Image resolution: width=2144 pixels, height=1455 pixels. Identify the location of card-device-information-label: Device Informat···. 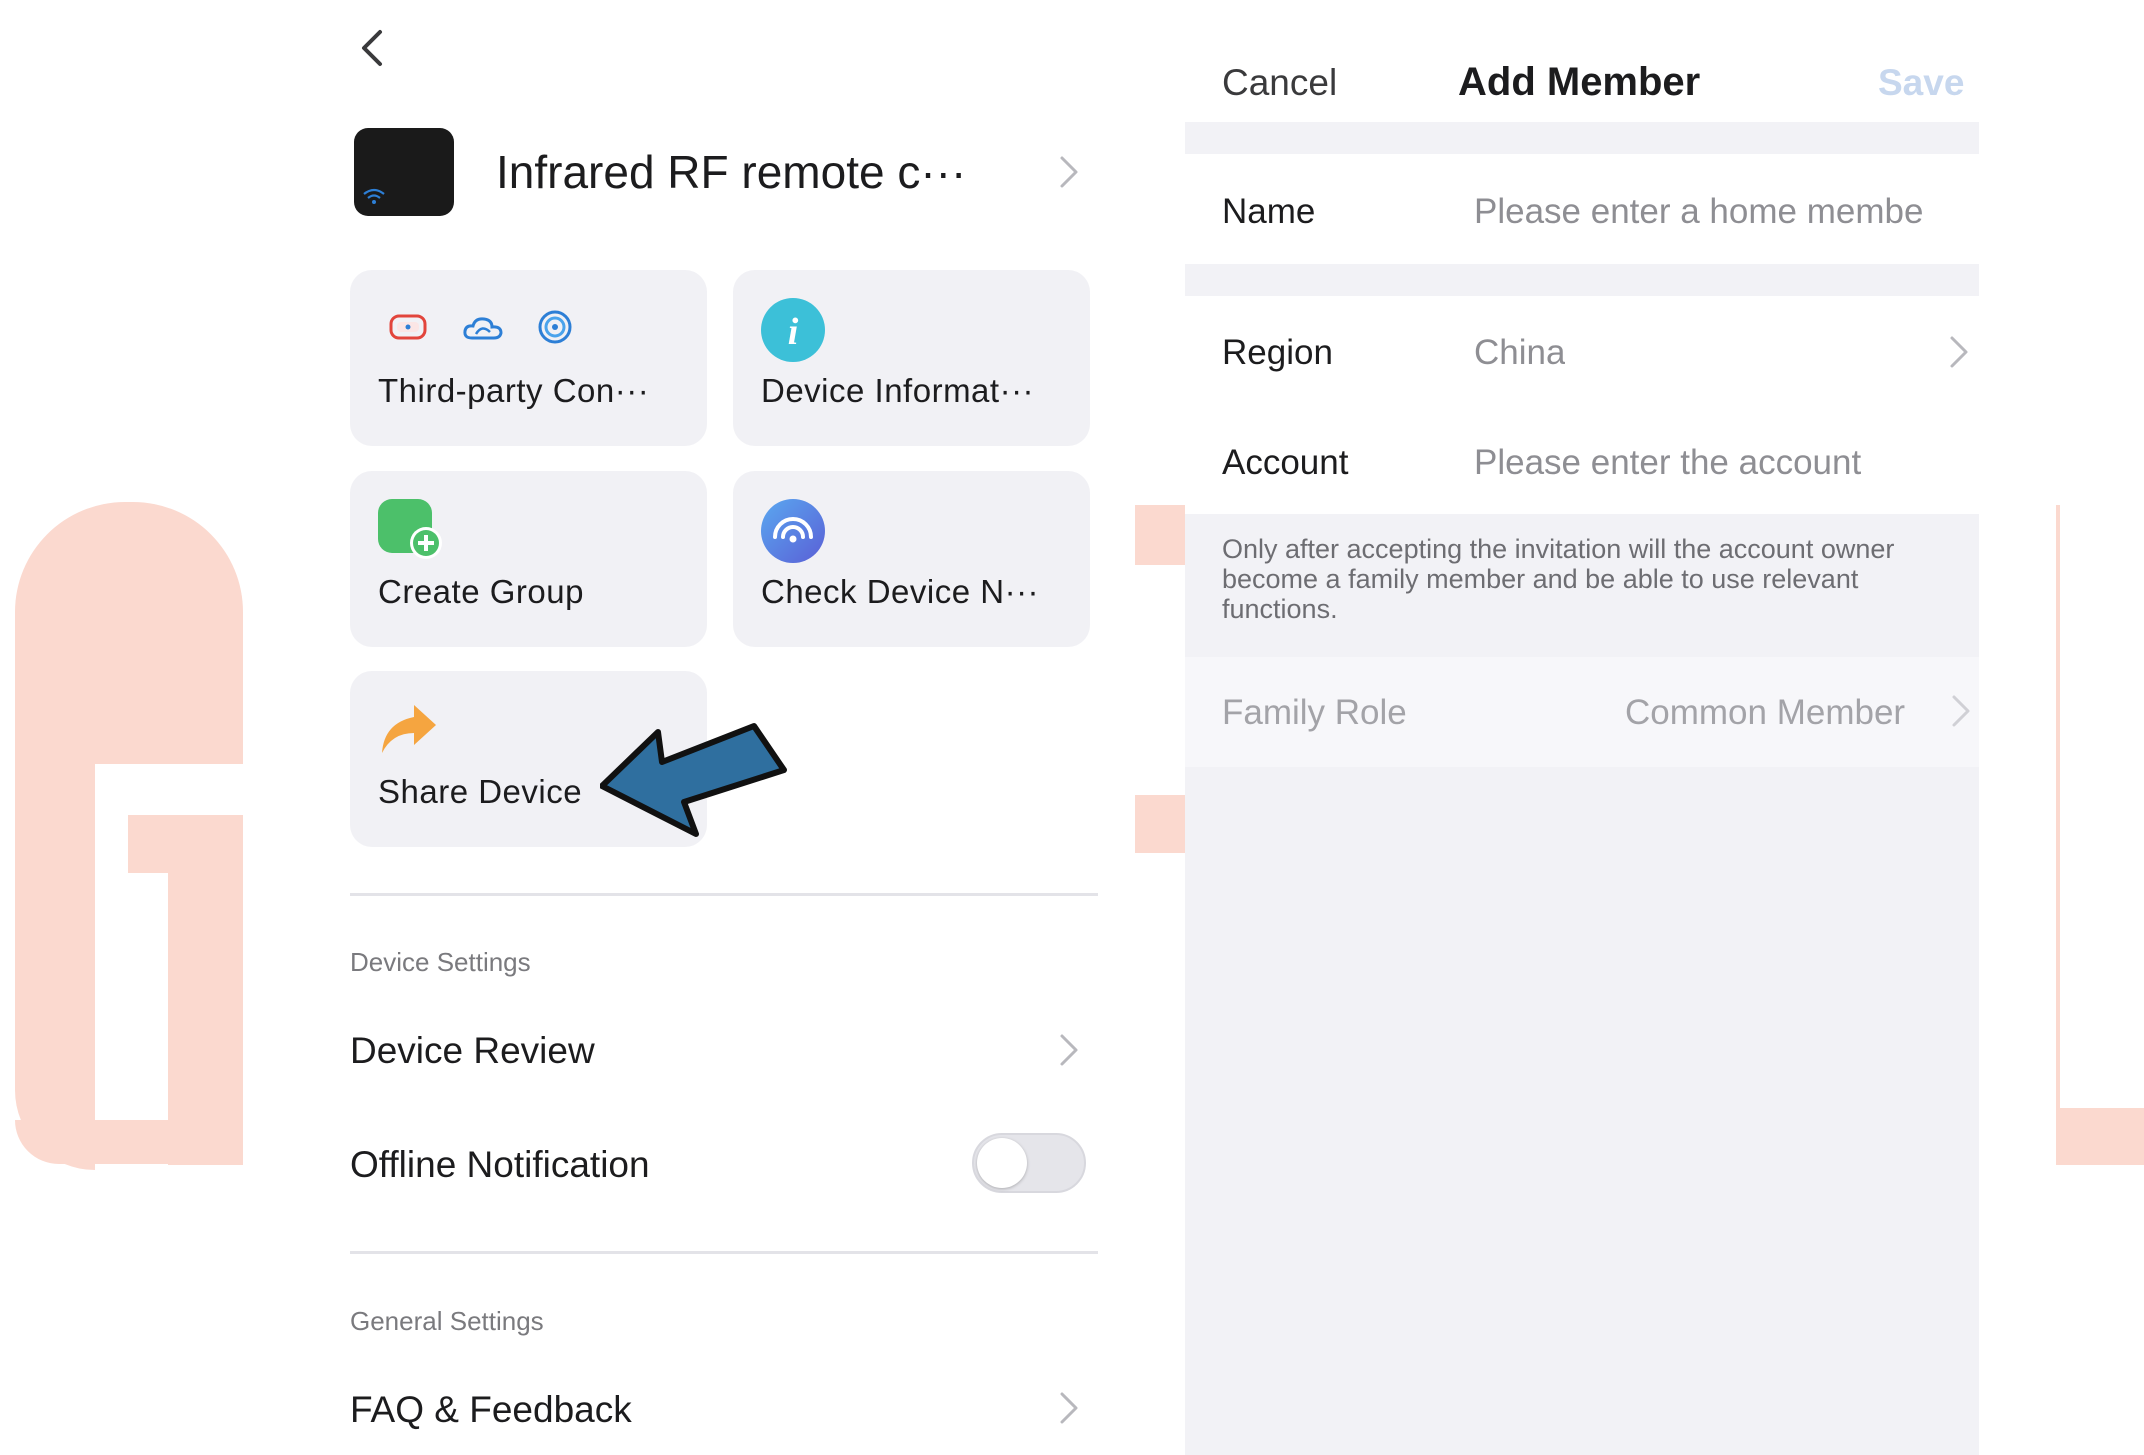
(898, 390).